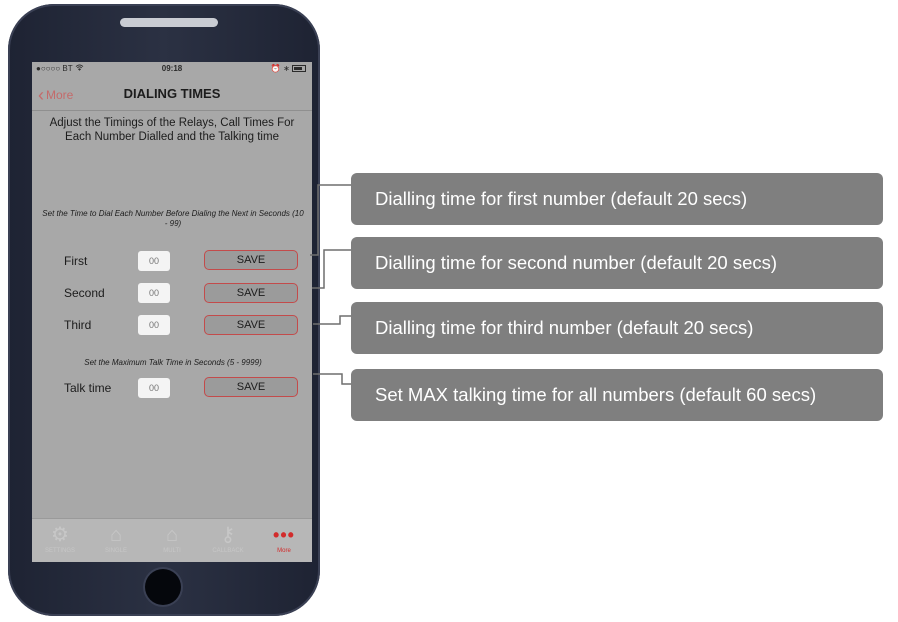  I want to click on house-icon: ⌂, so click(116, 535).